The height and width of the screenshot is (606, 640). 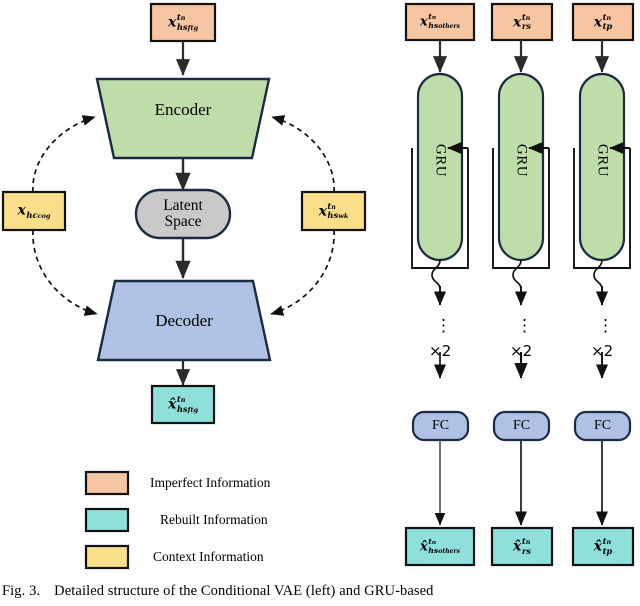 What do you see at coordinates (184, 320) in the screenshot?
I see `decoder-shape` at bounding box center [184, 320].